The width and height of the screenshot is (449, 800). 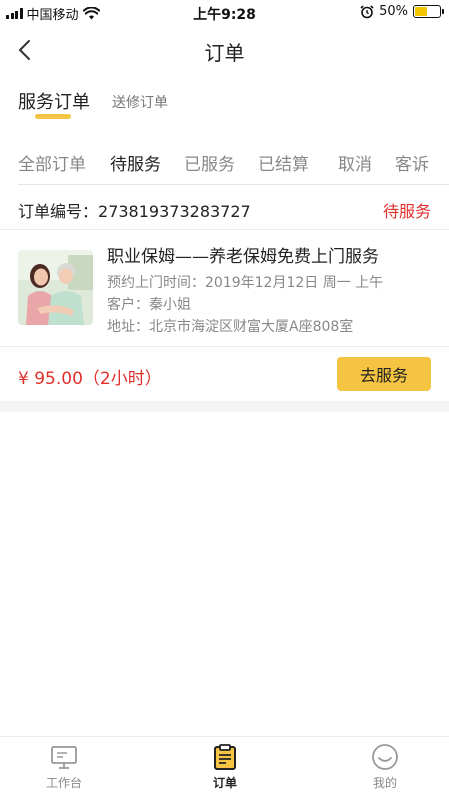 I want to click on nav-bar: 订单, so click(x=224, y=50).